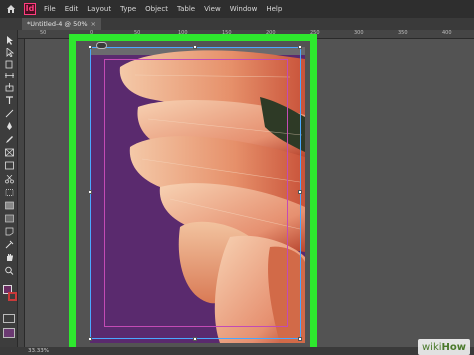 This screenshot has width=474, height=355. Describe the element at coordinates (9, 270) in the screenshot. I see `zoom-tool-icon` at that location.